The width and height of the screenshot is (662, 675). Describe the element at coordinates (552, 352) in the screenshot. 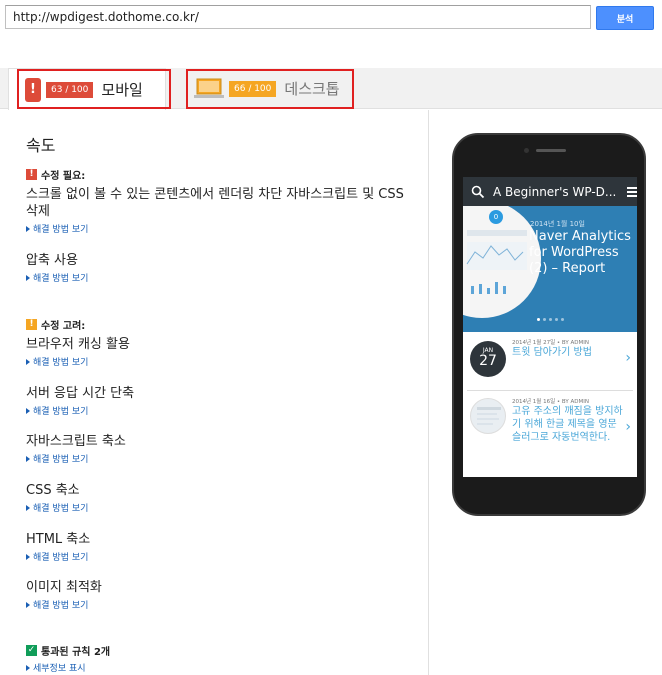

I see `post-title: 트윗 담아가기 방법` at that location.